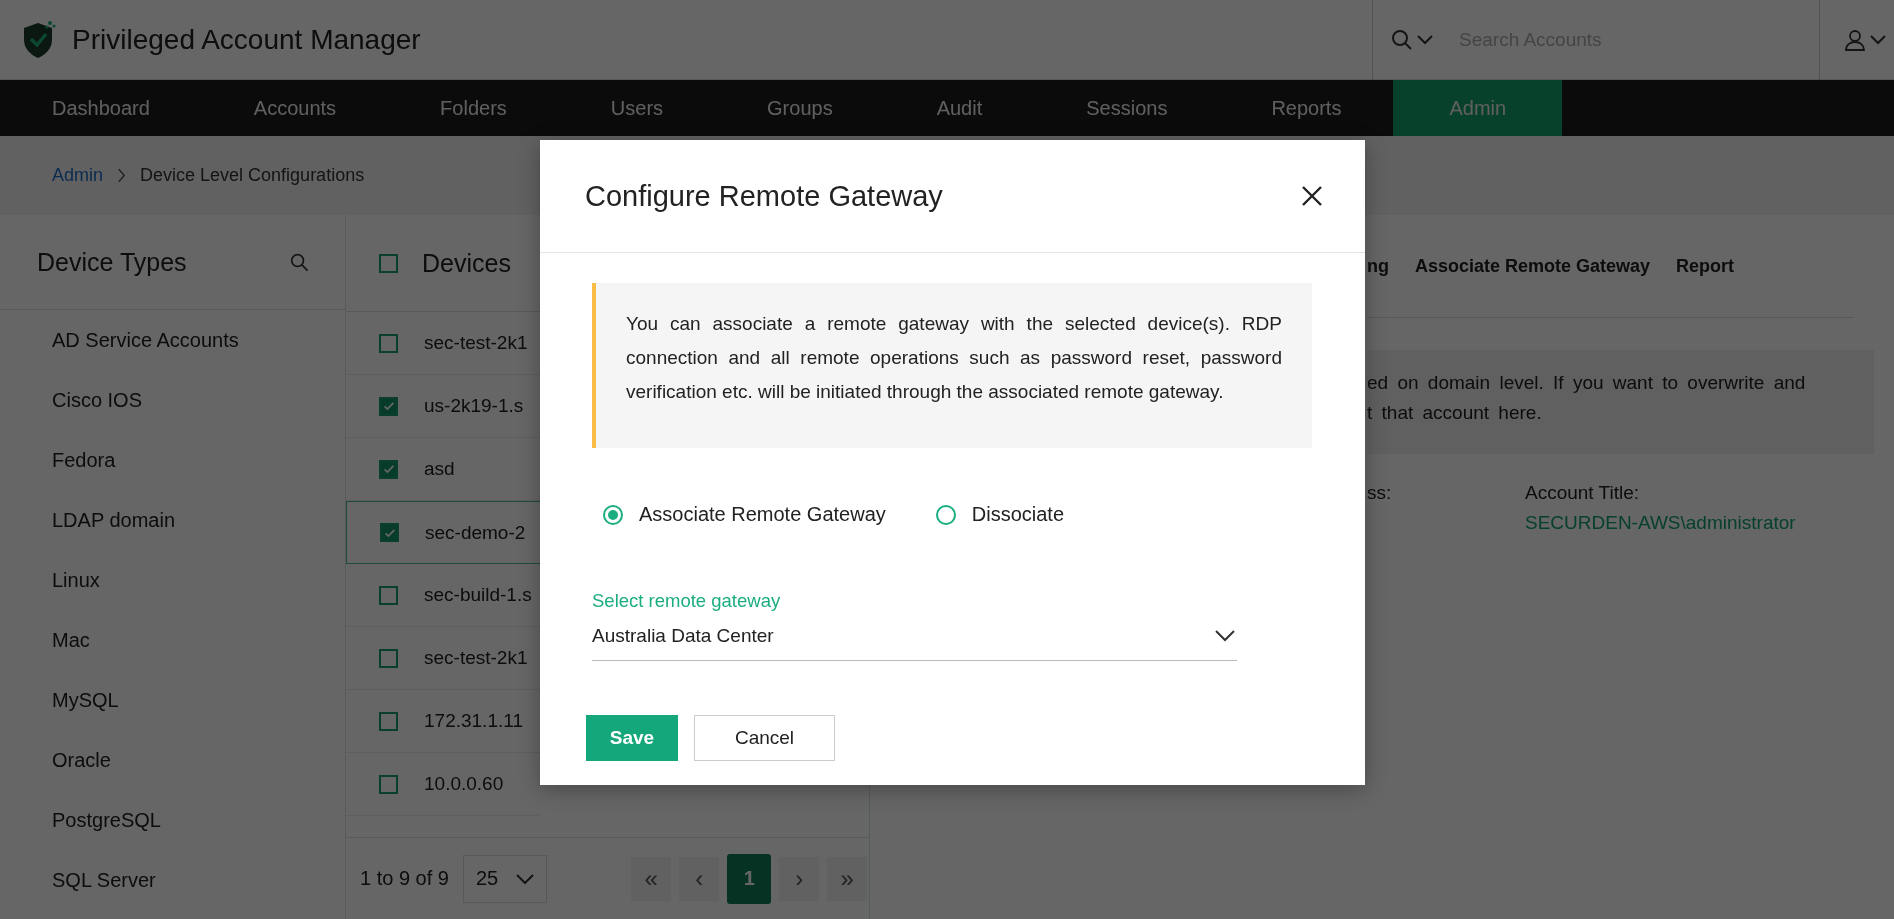  I want to click on save-button: Save, so click(632, 738).